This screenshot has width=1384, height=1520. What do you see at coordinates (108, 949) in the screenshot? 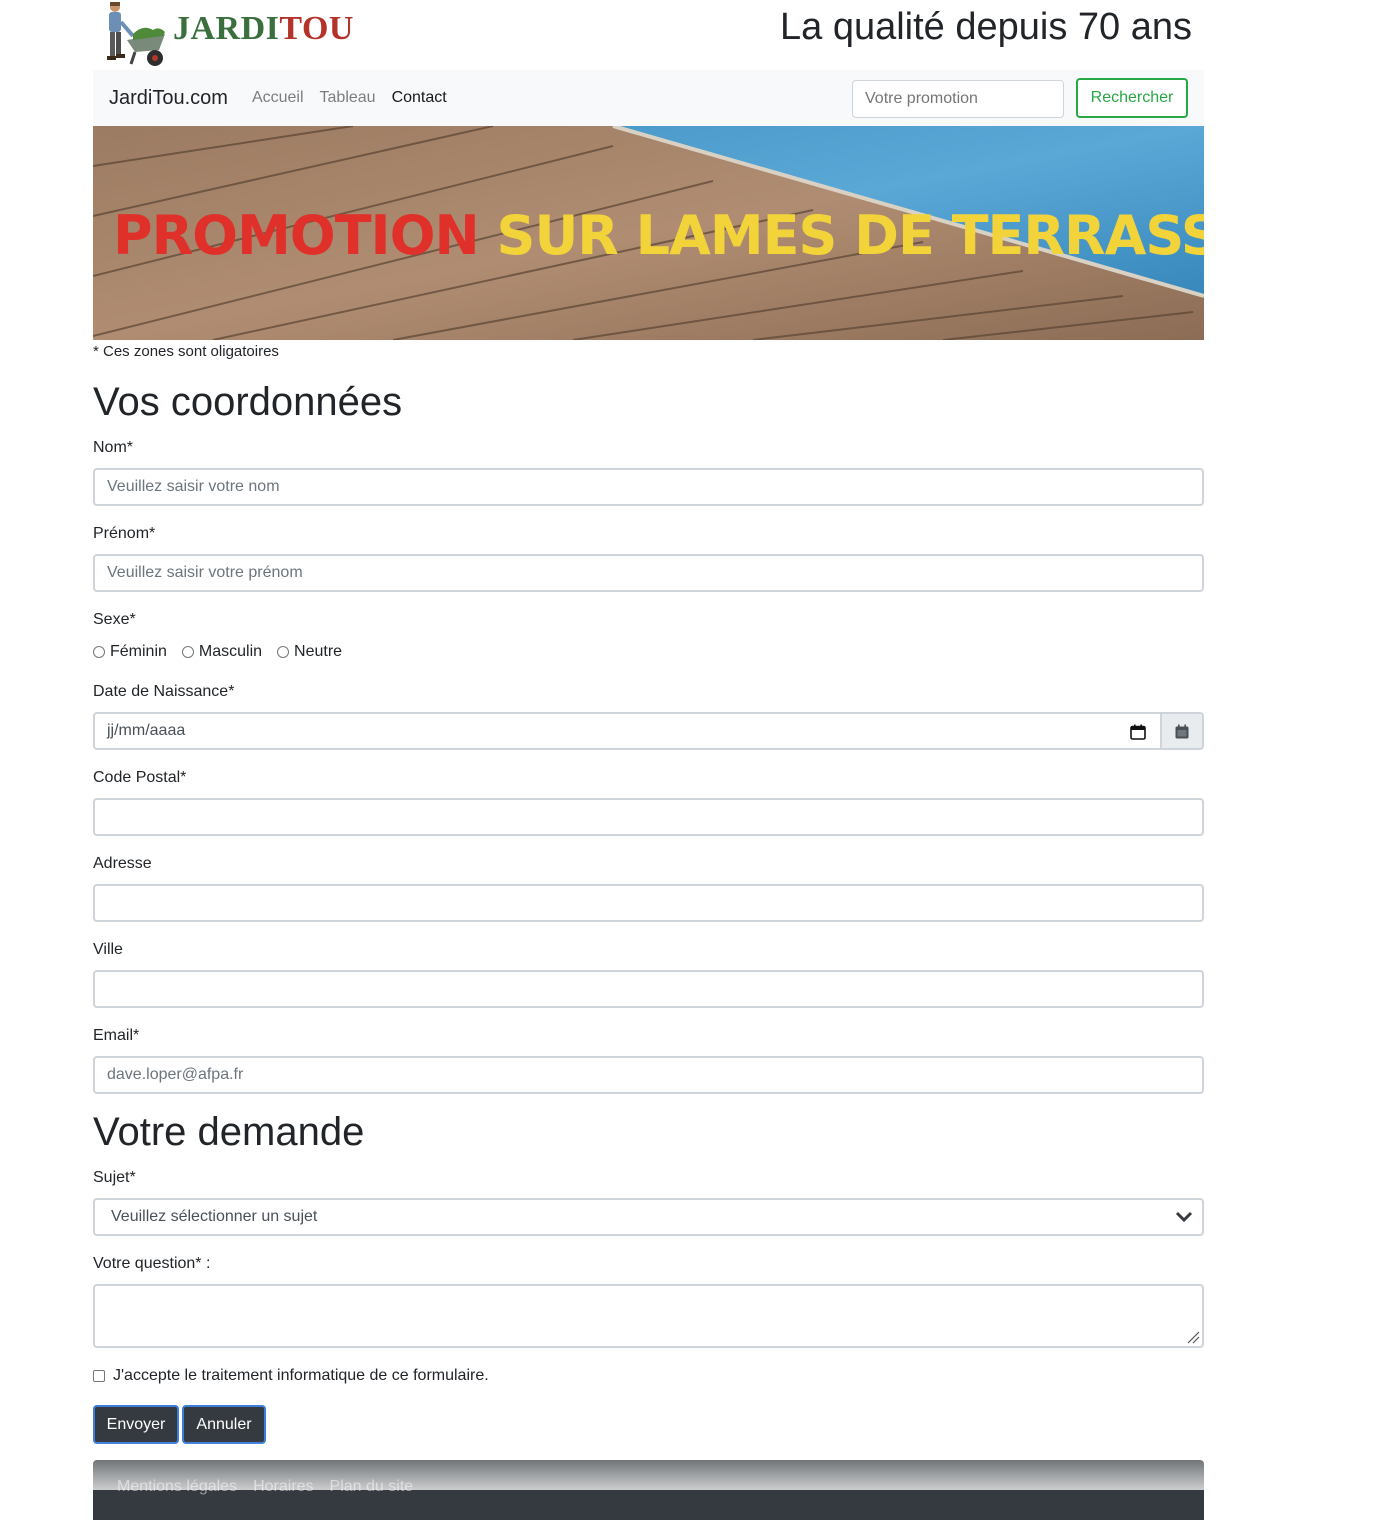
I see `ville-label: Ville` at bounding box center [108, 949].